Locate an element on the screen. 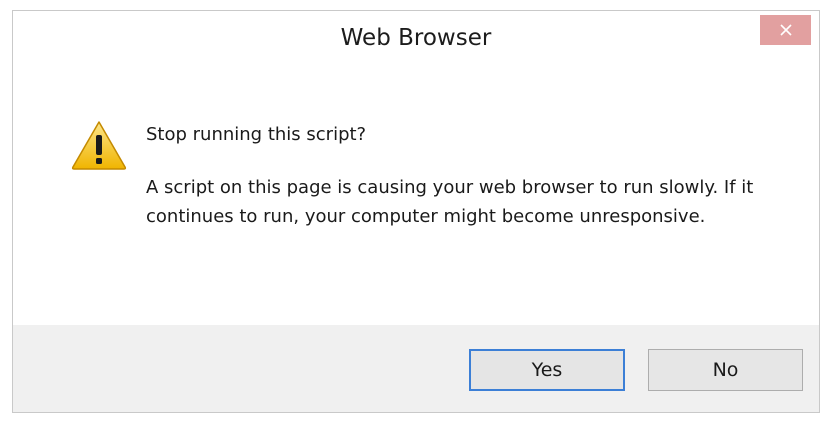 The width and height of the screenshot is (824, 421). window-title: Web Browser is located at coordinates (416, 38).